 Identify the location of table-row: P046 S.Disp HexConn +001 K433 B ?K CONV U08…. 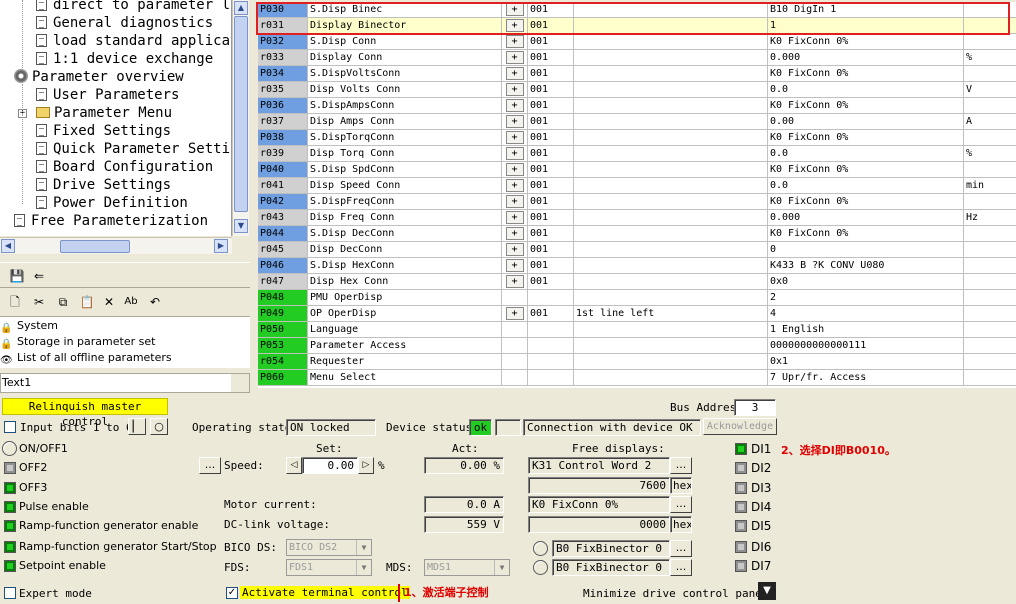
(637, 266).